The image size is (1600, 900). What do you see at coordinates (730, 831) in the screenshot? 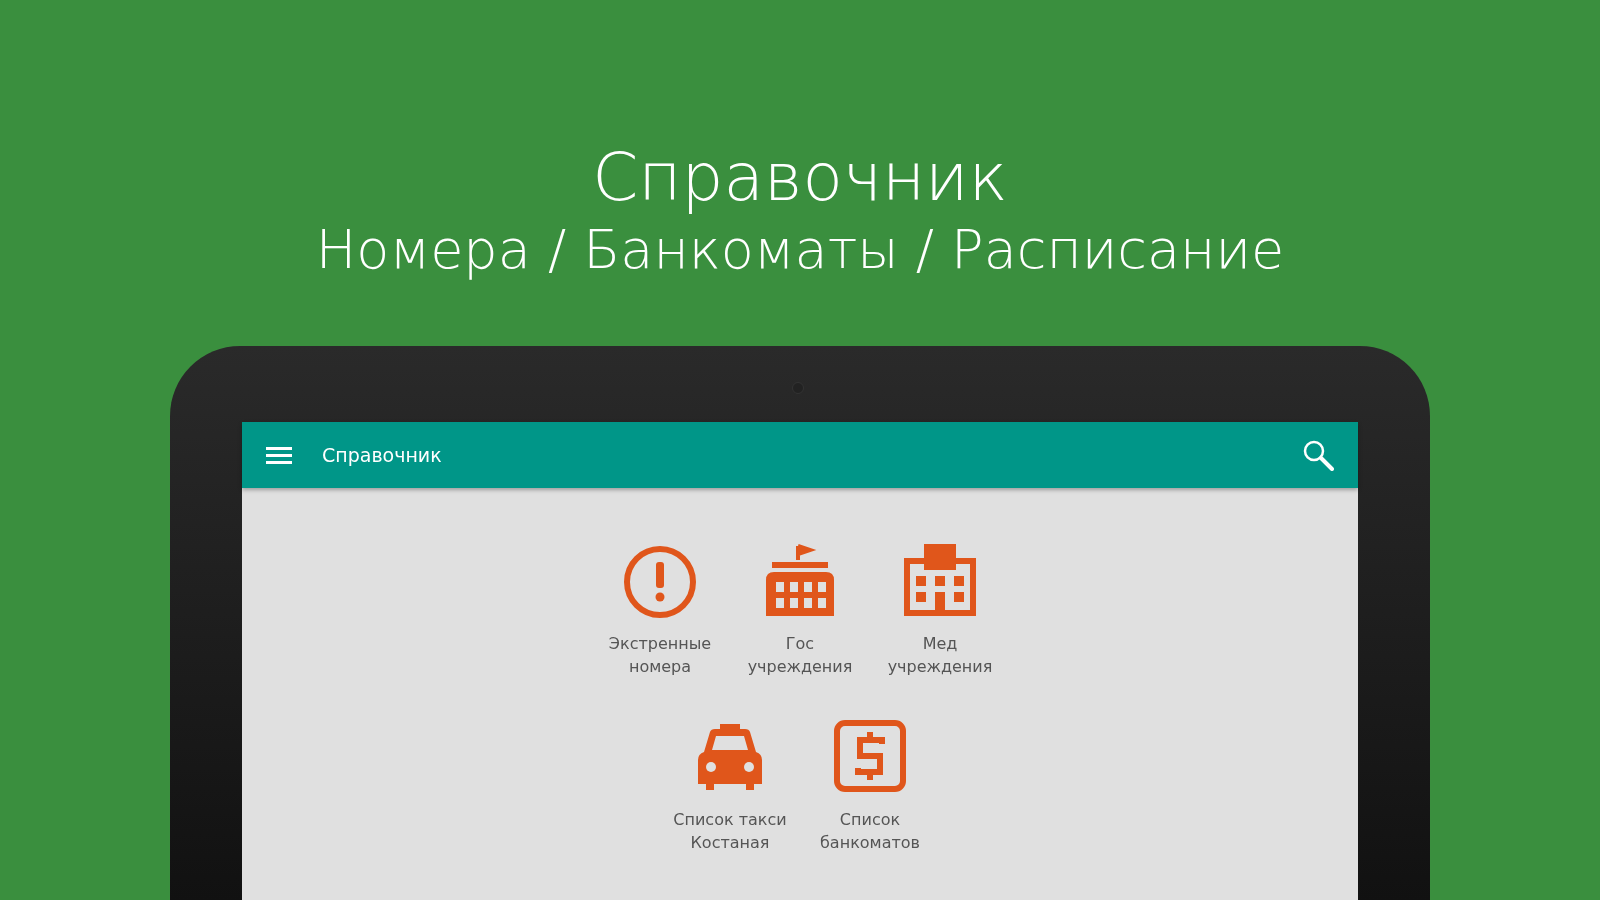
I see `item-label: Список такси Костаная` at bounding box center [730, 831].